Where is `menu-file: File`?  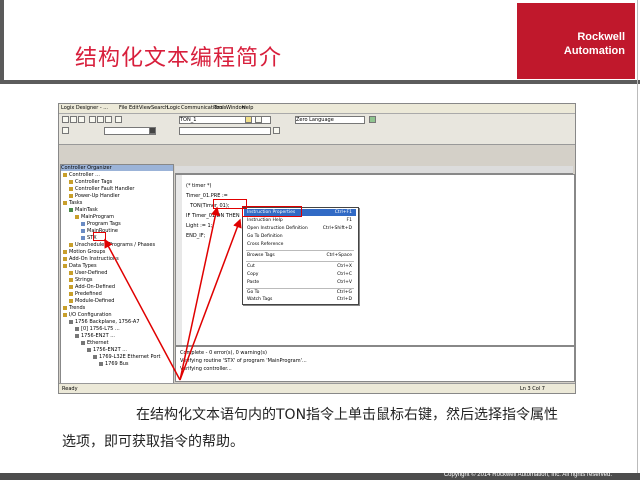 menu-file: File is located at coordinates (123, 108).